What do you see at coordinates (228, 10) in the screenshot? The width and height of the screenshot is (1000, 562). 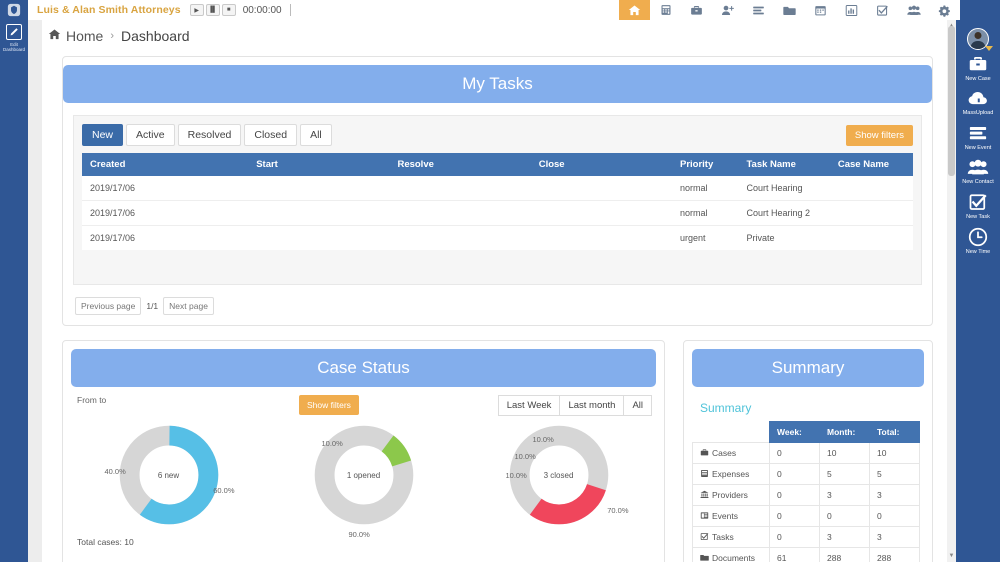 I see `timer-stop-button: ■` at bounding box center [228, 10].